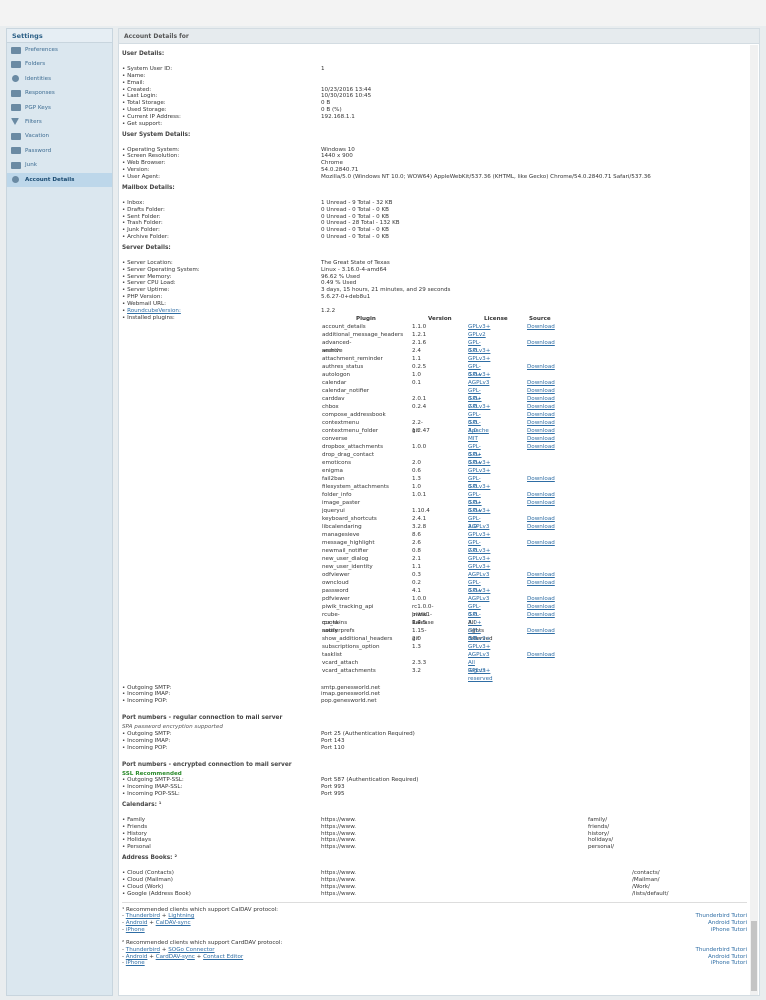  What do you see at coordinates (349, 670) in the screenshot?
I see `plugin-name: vcard_attachments` at bounding box center [349, 670].